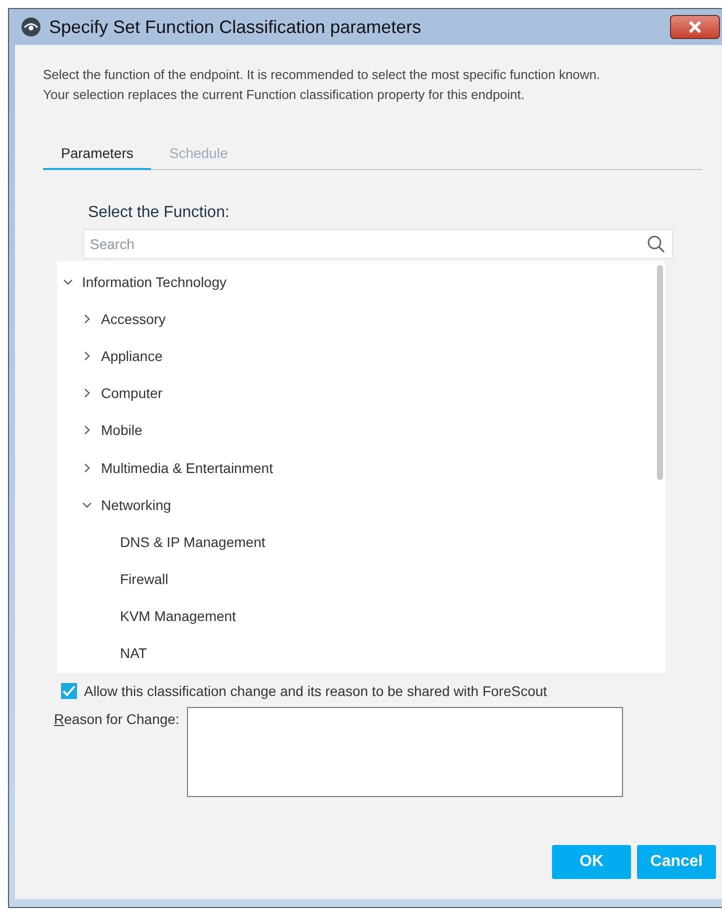 This screenshot has height=916, width=722. What do you see at coordinates (322, 85) in the screenshot?
I see `description-text: Select the function of the endpoint. It is recommended to select the most specific function known. Your selection replaces the current Function classification property for this endpoint.` at bounding box center [322, 85].